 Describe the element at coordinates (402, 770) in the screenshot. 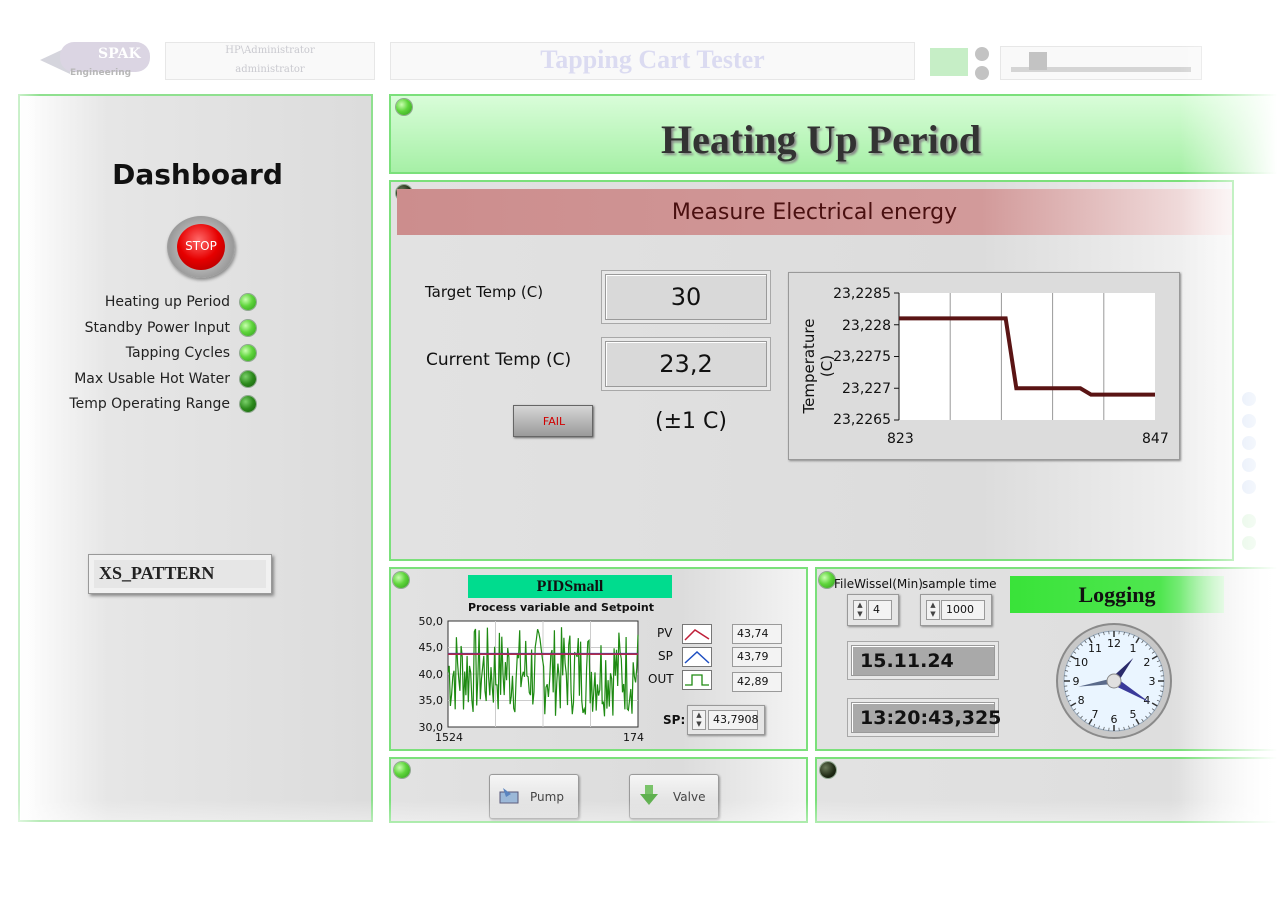

I see `controls-led` at that location.